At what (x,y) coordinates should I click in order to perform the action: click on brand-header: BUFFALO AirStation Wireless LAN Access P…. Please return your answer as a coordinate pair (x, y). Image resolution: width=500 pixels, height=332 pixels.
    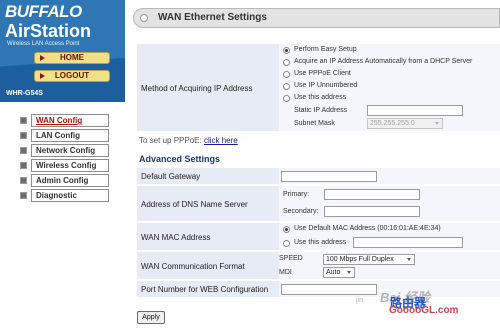
    Looking at the image, I should click on (62, 48).